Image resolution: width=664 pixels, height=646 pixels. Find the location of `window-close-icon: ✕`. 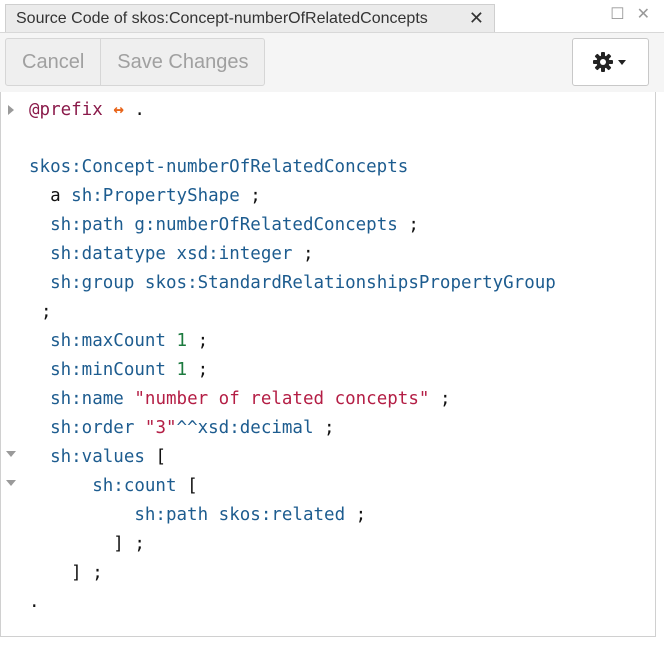

window-close-icon: ✕ is located at coordinates (643, 14).